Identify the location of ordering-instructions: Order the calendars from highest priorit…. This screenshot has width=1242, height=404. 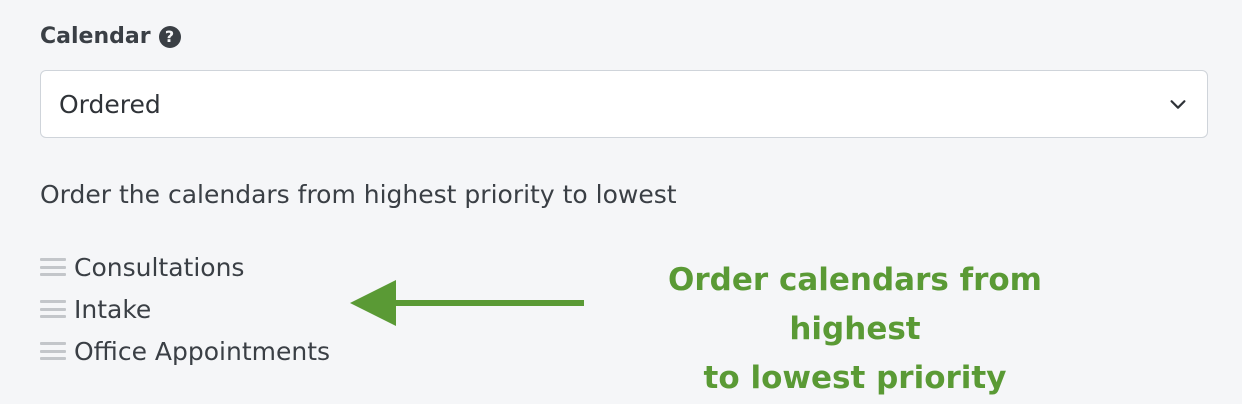
(358, 194).